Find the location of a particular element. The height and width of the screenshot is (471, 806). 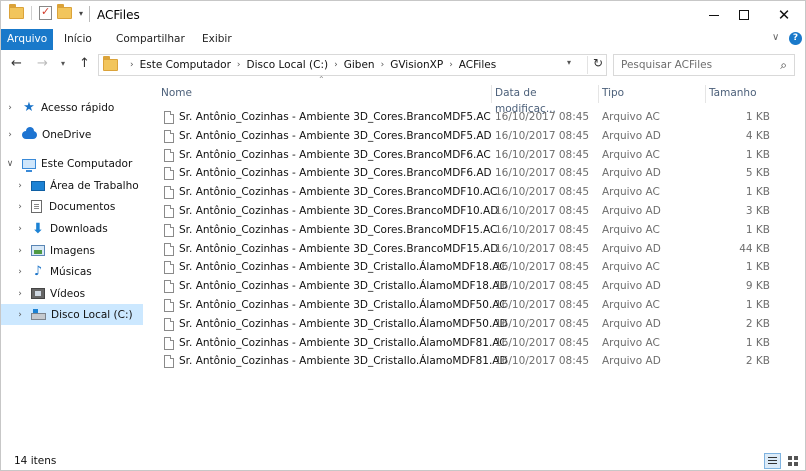

breadcrumb-gvisionxp: GVisionXP is located at coordinates (416, 65).